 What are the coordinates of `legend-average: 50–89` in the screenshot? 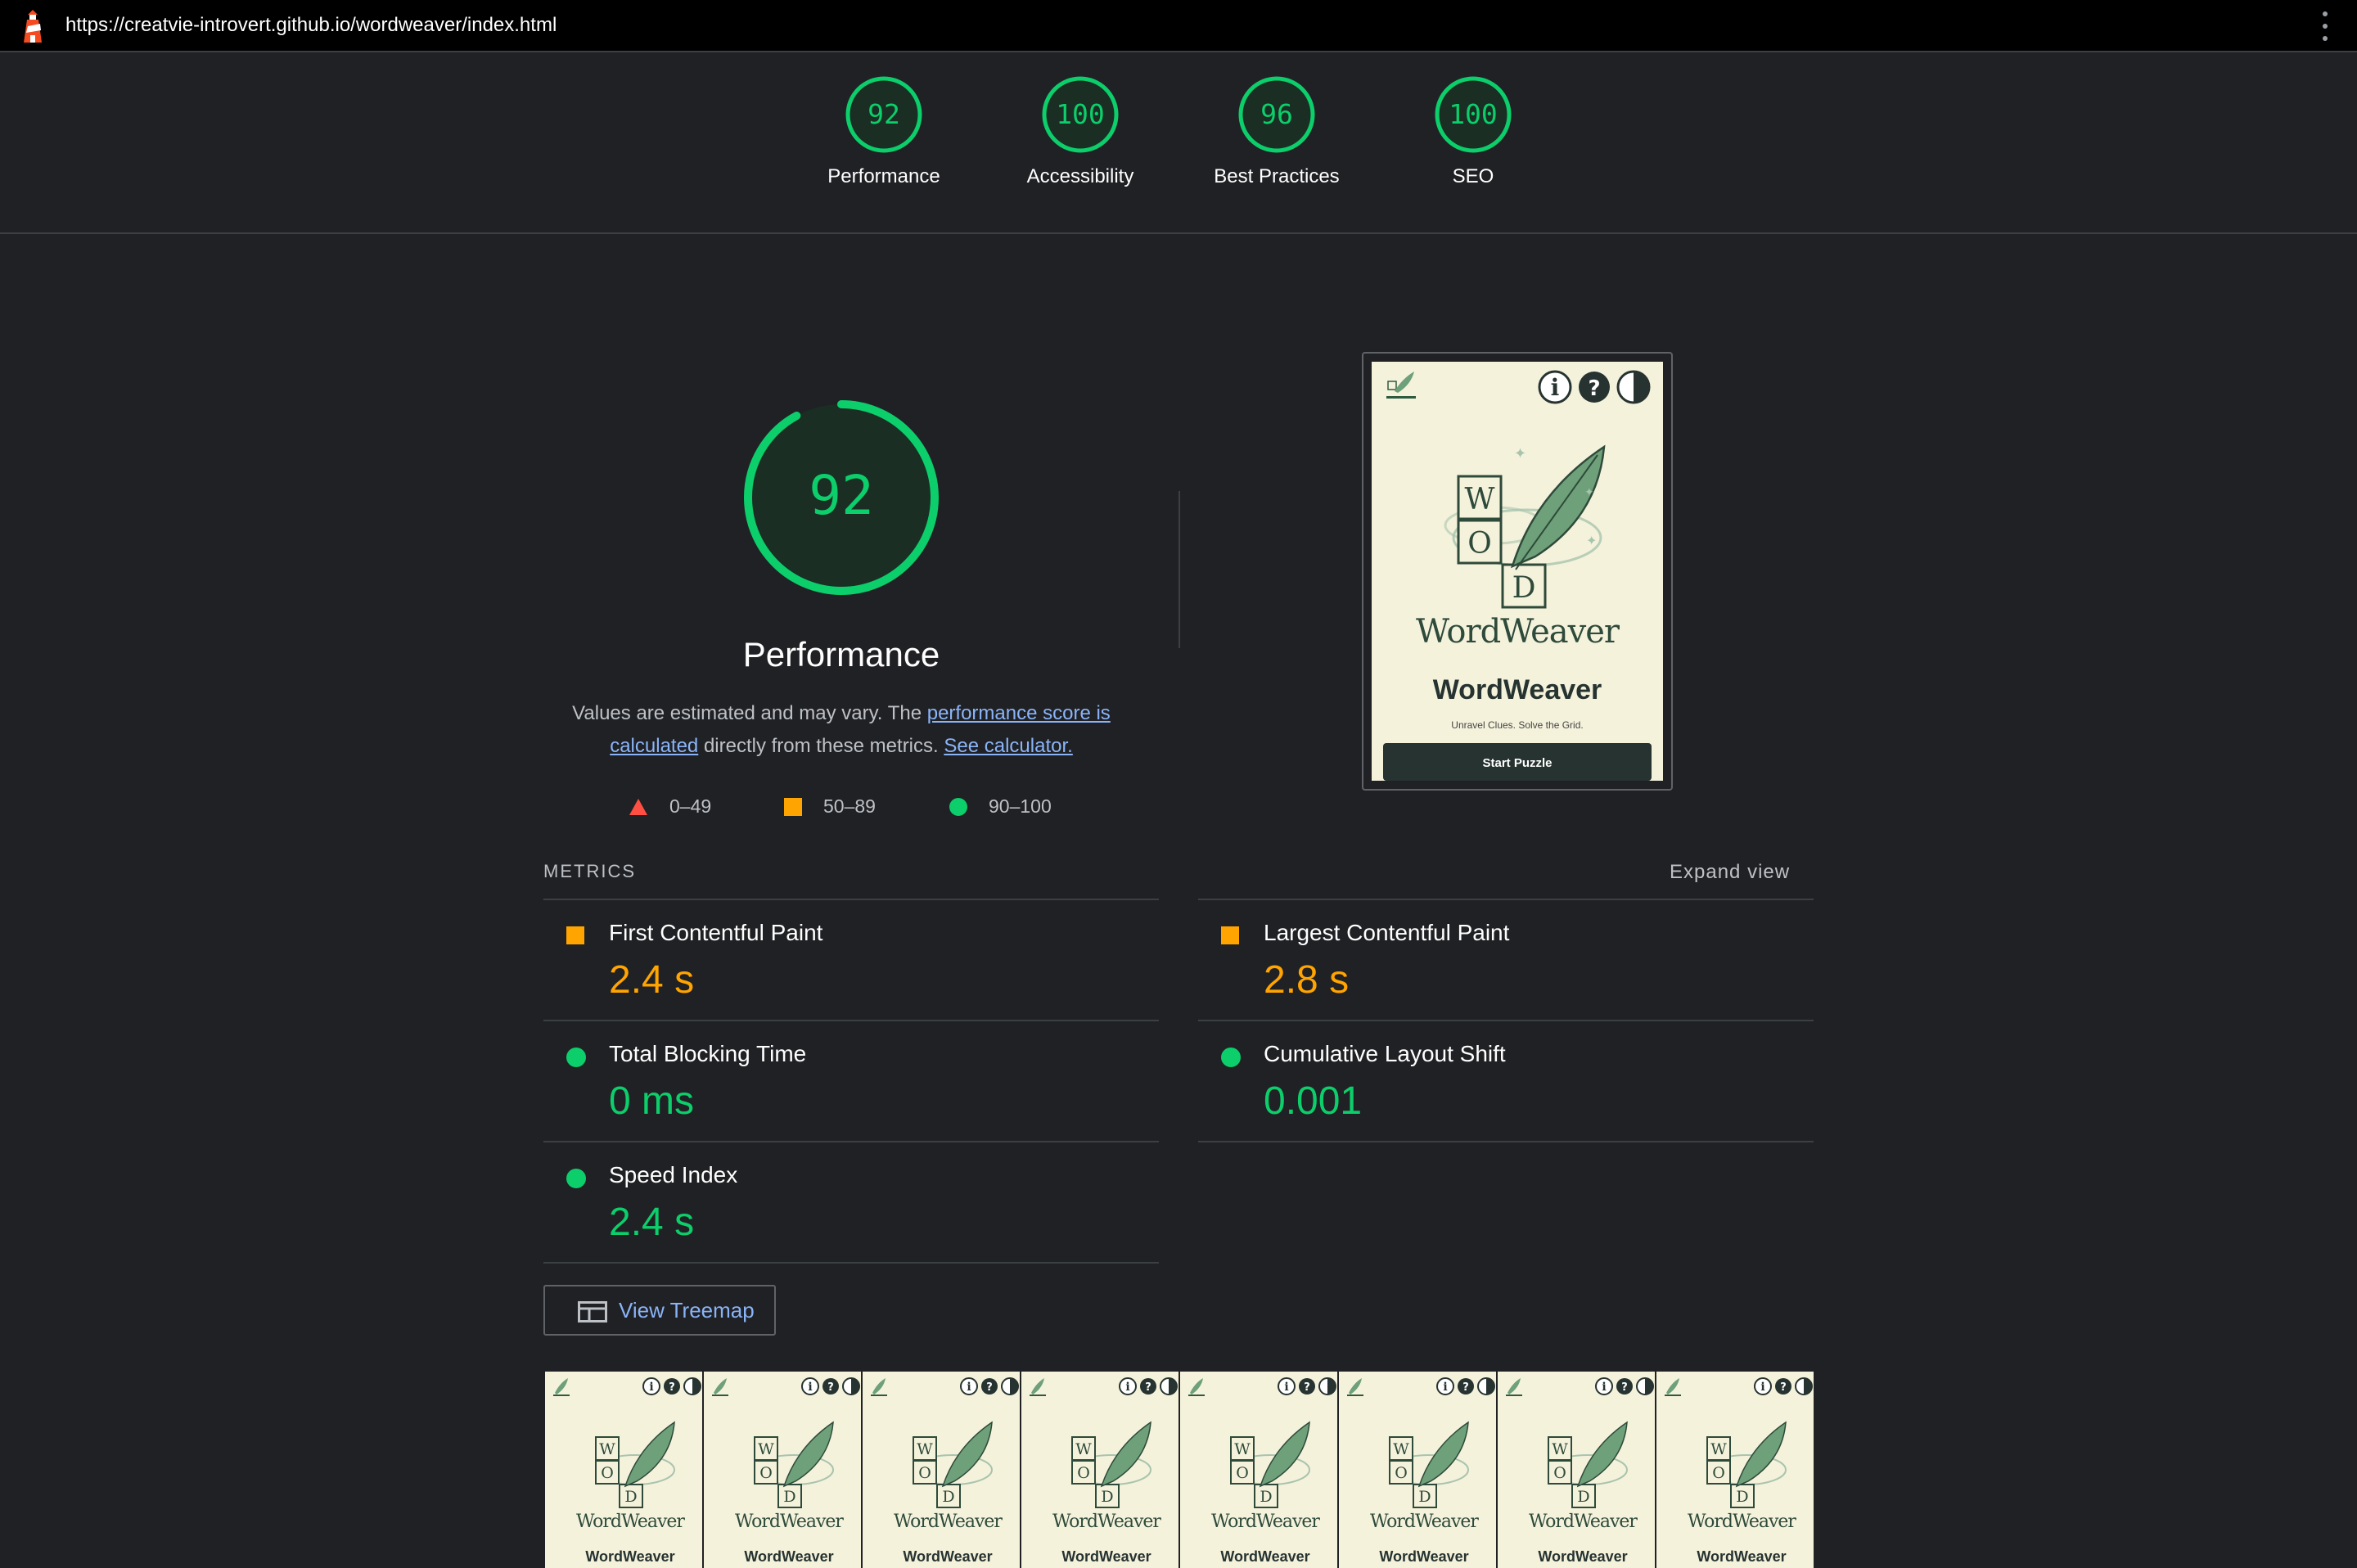 It's located at (830, 806).